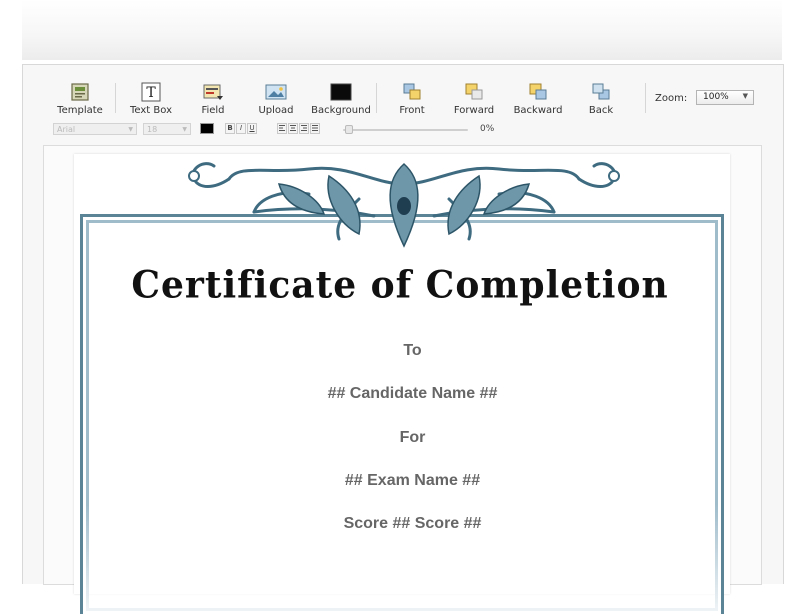 This screenshot has height=614, width=800. I want to click on field-button: Field, so click(213, 99).